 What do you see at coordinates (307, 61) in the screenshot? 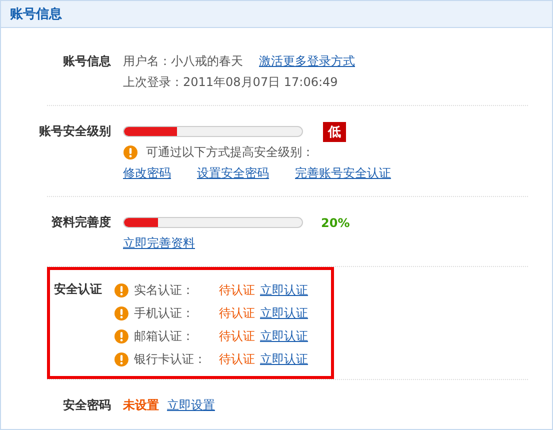
I see `activate-link: 激活更多登录方式` at bounding box center [307, 61].